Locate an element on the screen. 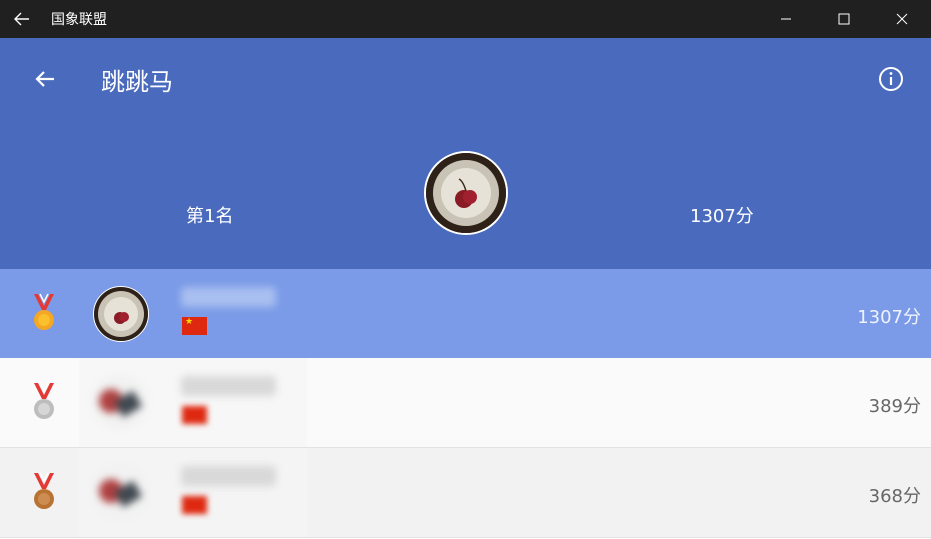 The width and height of the screenshot is (931, 539). player-score: 1307分 is located at coordinates (722, 216).